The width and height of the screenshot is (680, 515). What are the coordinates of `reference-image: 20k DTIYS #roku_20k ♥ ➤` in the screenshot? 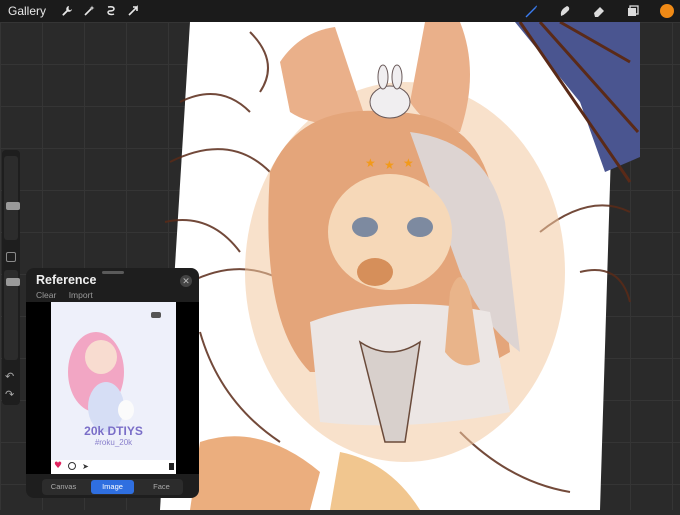 It's located at (112, 388).